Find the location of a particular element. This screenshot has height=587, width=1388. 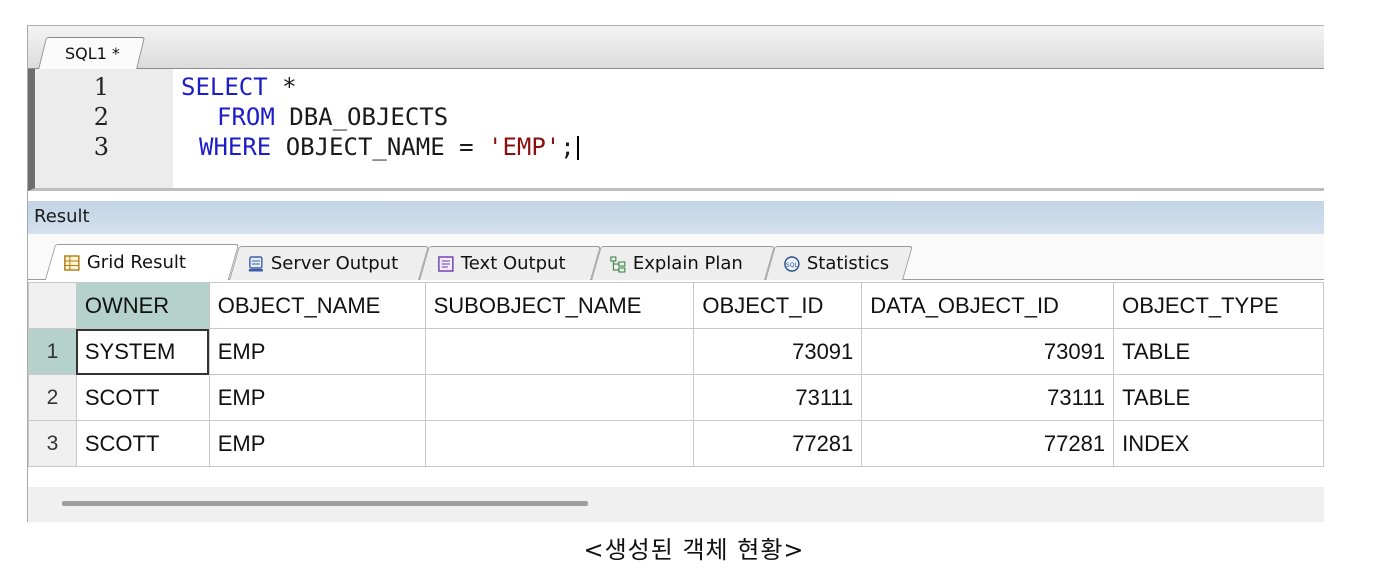

table-row: 2 SCOTT EMP 73111 73111 TABLE is located at coordinates (676, 397).